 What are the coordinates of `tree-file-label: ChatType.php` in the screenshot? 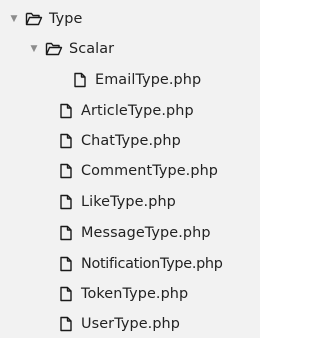 It's located at (131, 141).